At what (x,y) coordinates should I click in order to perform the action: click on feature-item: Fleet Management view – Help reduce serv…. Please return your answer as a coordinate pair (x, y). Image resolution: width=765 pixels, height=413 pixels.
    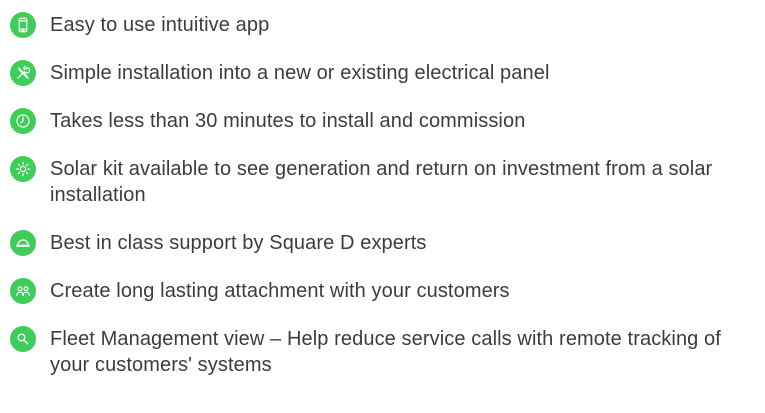
    Looking at the image, I should click on (382, 352).